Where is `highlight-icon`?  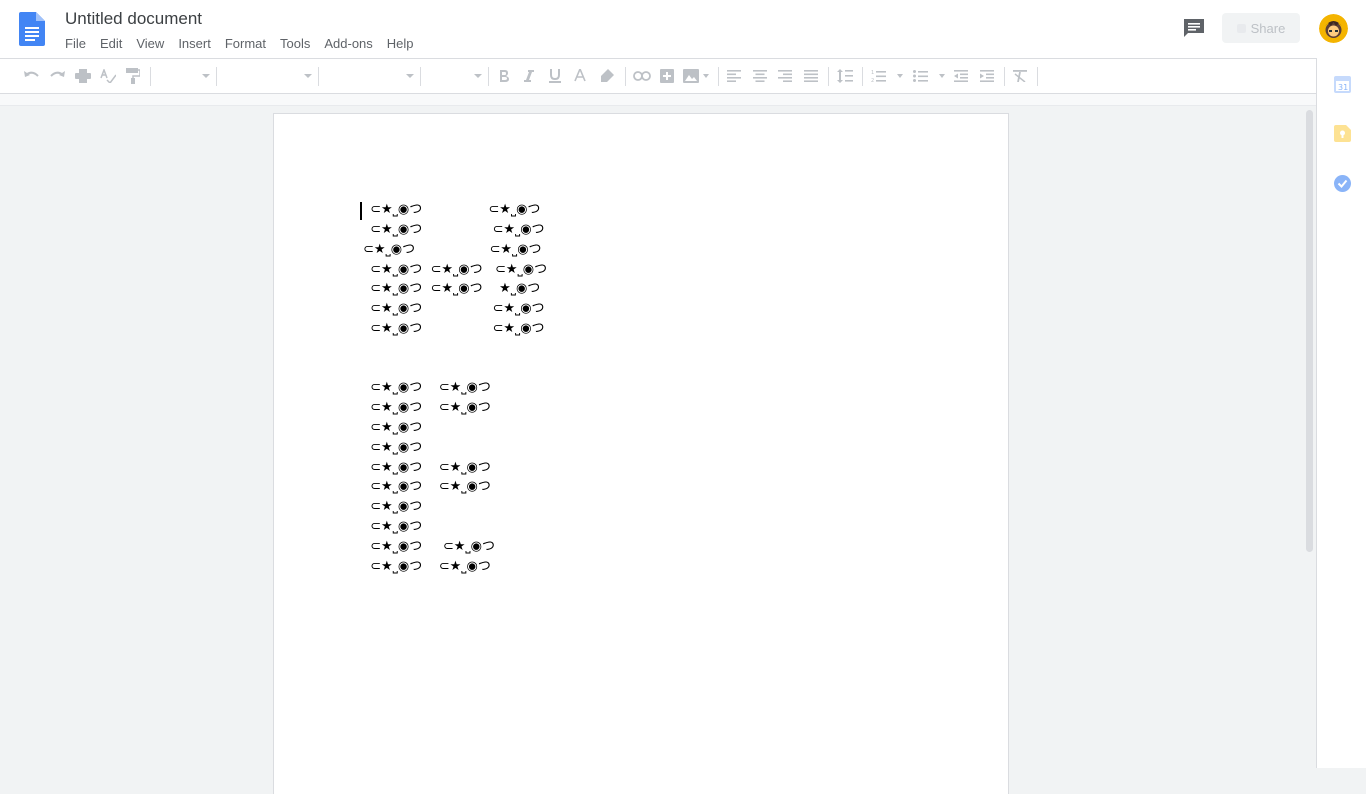 highlight-icon is located at coordinates (607, 76).